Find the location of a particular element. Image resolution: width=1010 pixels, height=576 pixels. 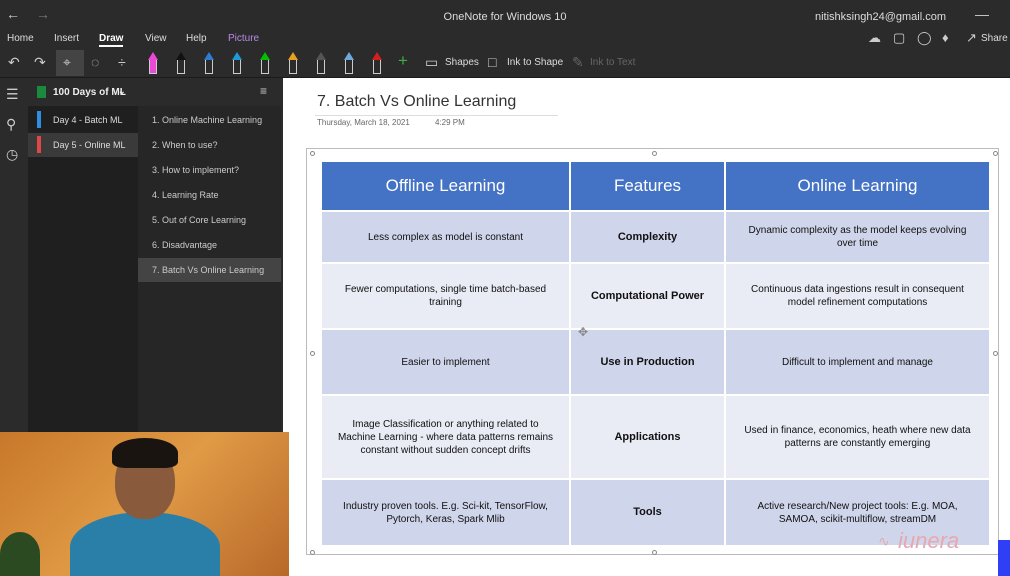

notes-icon: ▢ is located at coordinates (899, 38).